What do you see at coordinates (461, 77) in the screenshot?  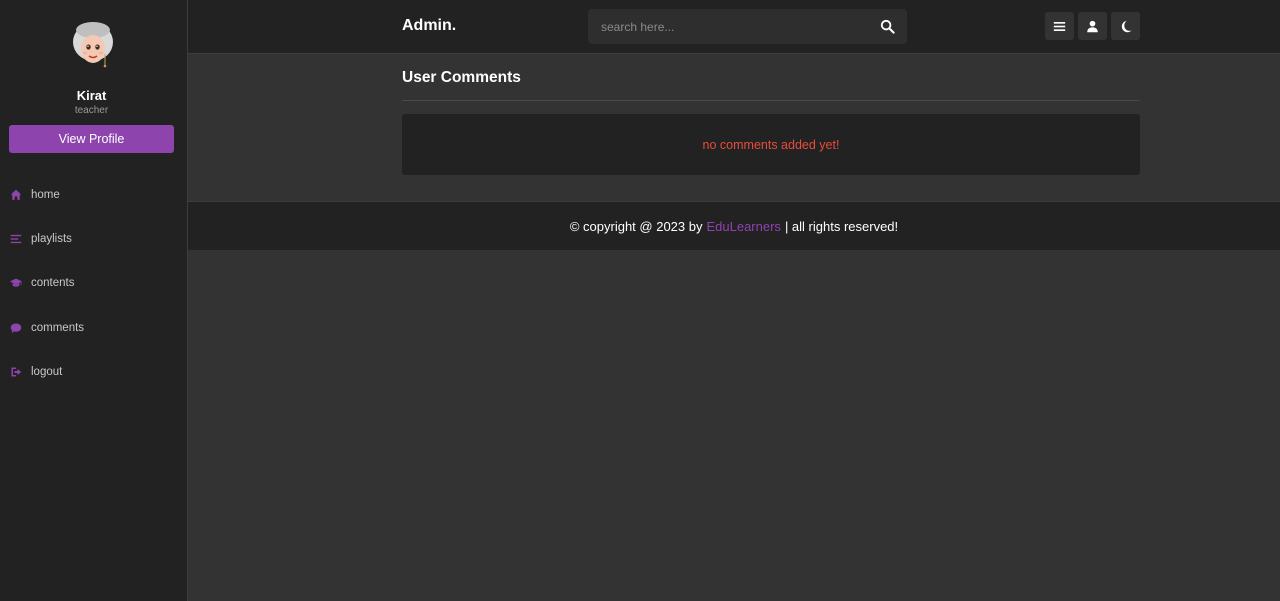 I see `page-title: User Comments` at bounding box center [461, 77].